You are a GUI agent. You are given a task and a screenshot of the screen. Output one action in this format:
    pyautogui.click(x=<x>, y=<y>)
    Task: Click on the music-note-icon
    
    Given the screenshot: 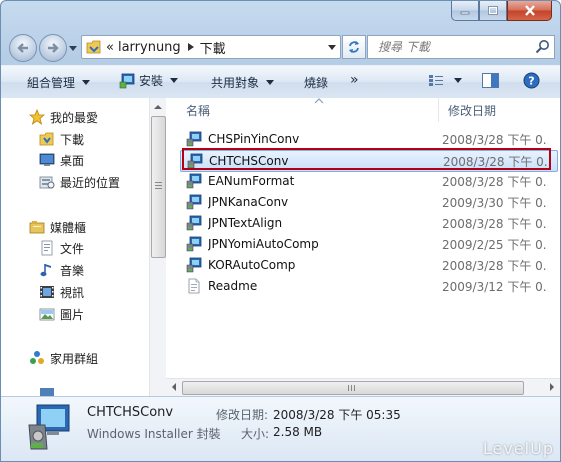 What is the action you would take?
    pyautogui.click(x=47, y=270)
    